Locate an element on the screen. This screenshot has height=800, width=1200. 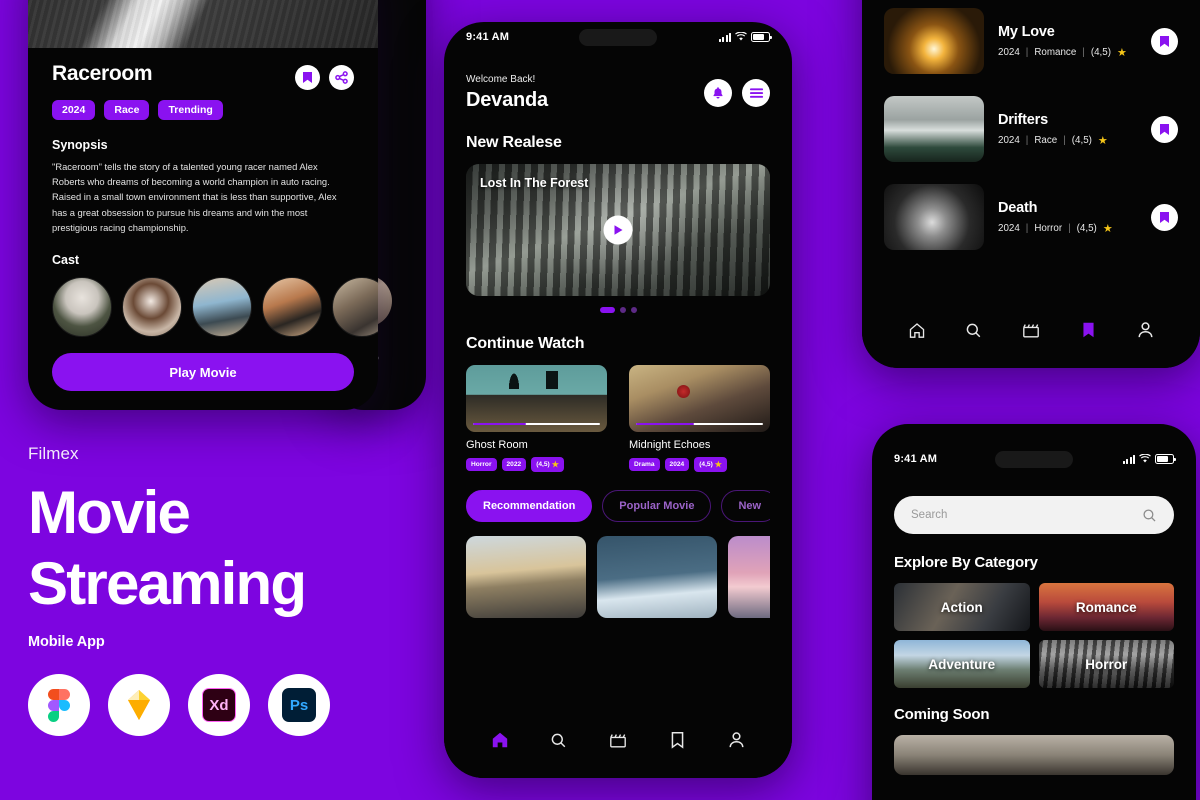
list-item: Drifters 2024 | Race | (4,5) ★ is located at coordinates (1031, 129).